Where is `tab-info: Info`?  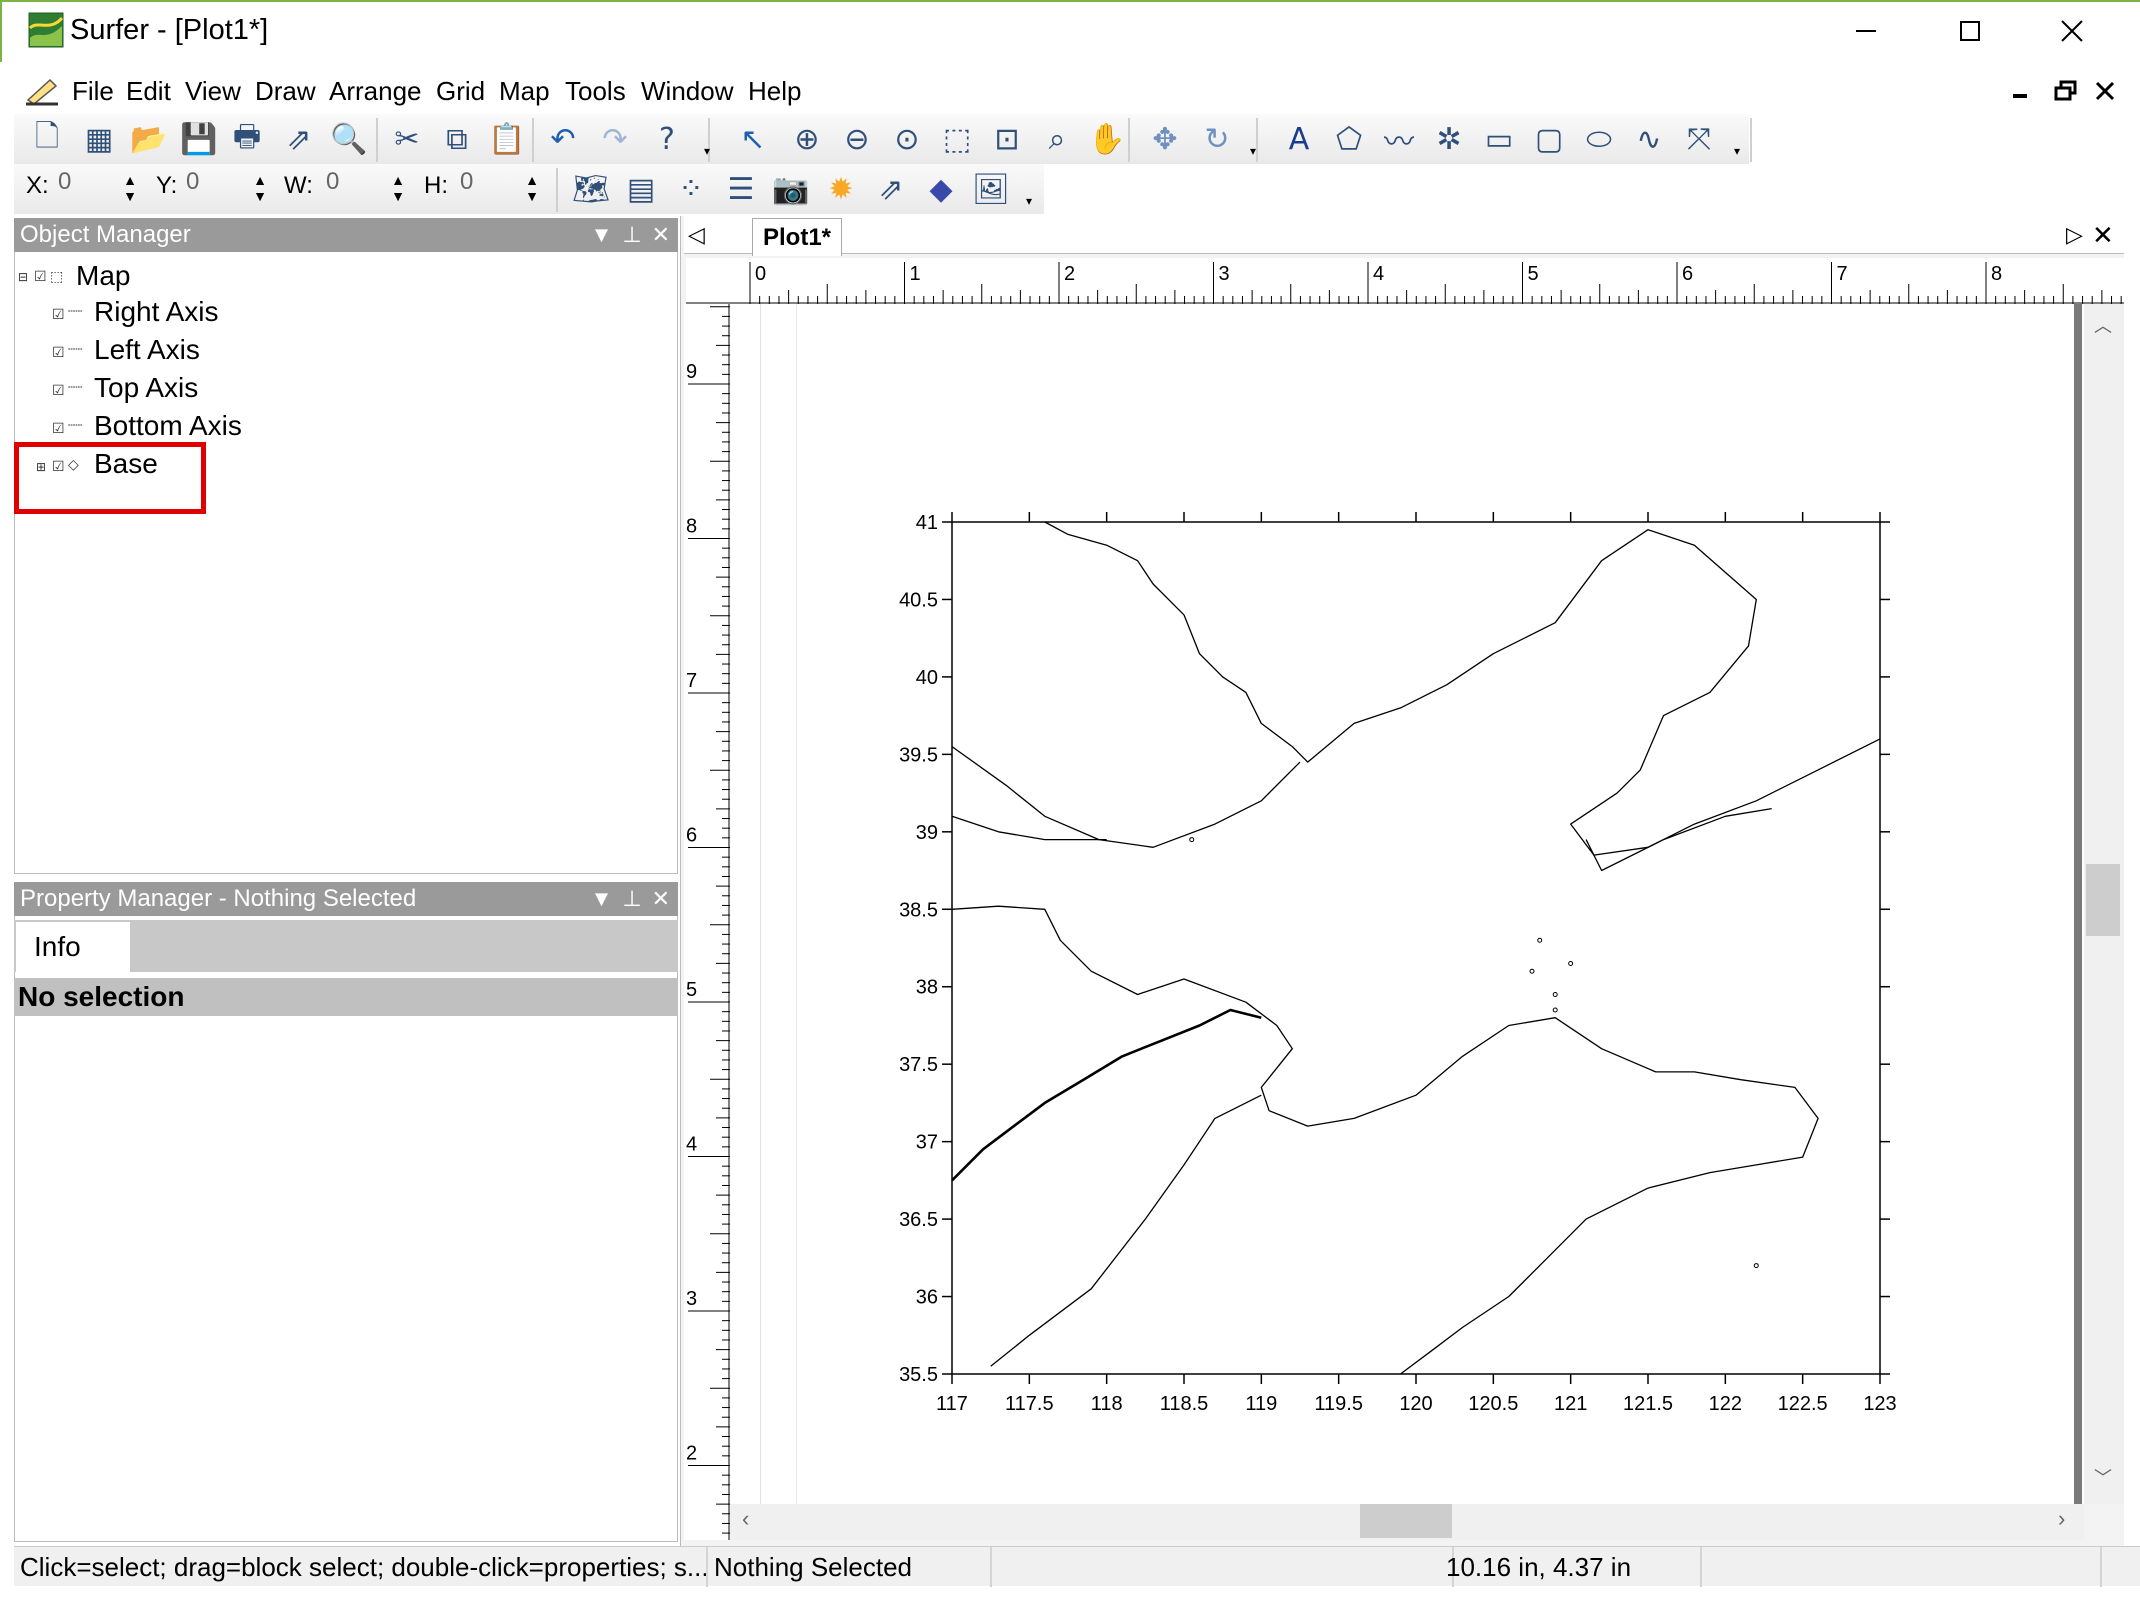 tab-info: Info is located at coordinates (73, 947).